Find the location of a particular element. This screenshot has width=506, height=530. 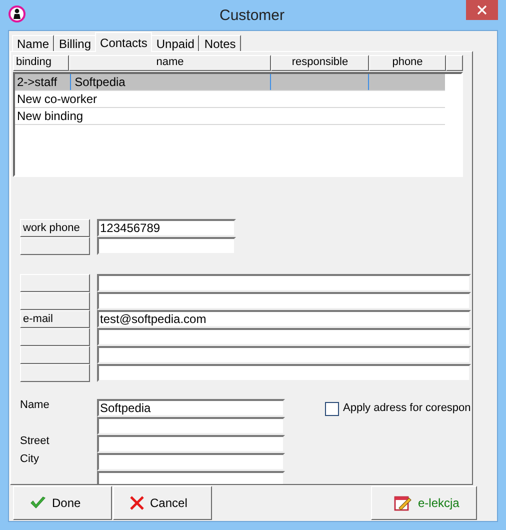

row-cell: 2->staff is located at coordinates (37, 82).